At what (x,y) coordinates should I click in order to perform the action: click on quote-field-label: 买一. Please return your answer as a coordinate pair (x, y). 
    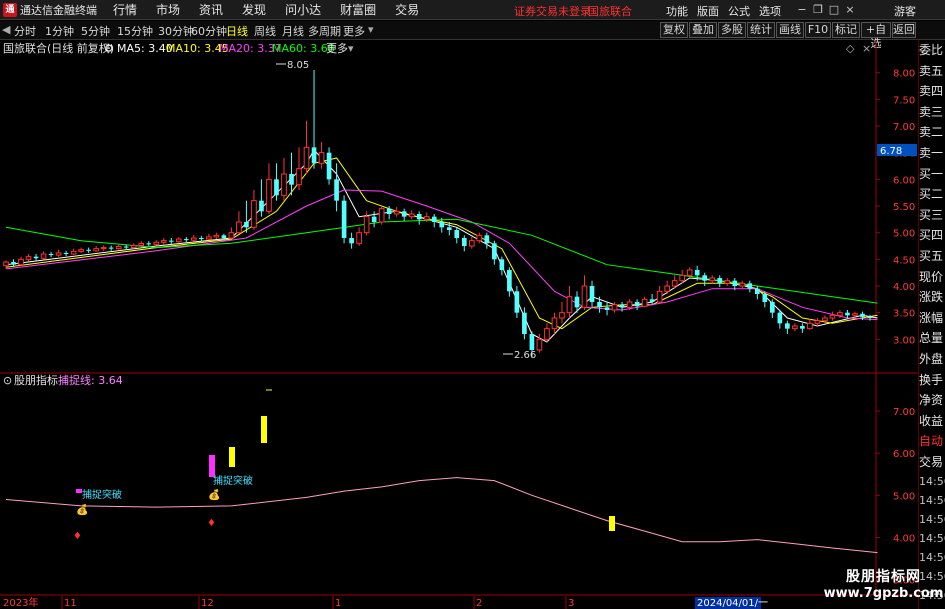
    Looking at the image, I should click on (931, 173).